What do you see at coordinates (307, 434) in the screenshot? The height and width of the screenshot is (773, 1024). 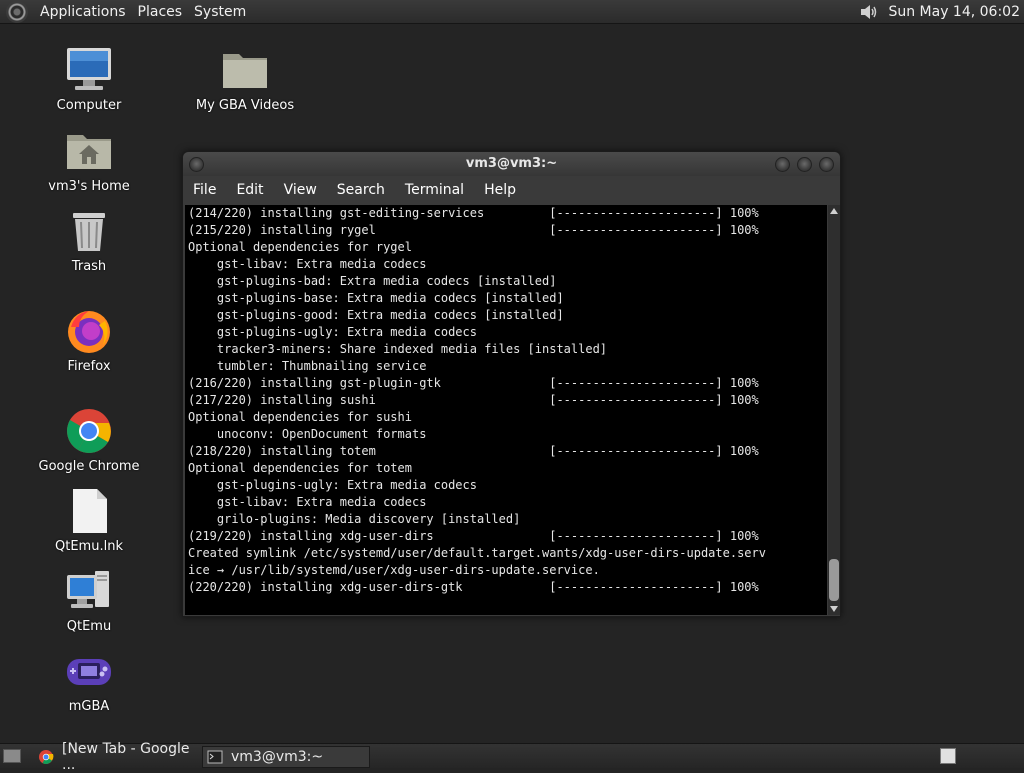 I see `terminal-line: unoconv: OpenDocument formats` at bounding box center [307, 434].